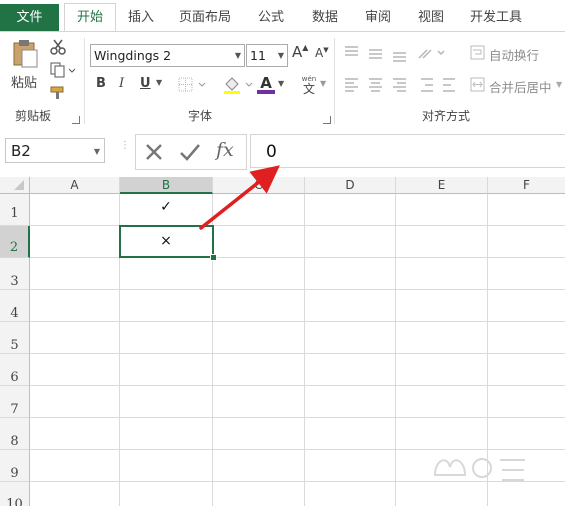 The image size is (565, 506). Describe the element at coordinates (350, 185) in the screenshot. I see `column-header-d: D` at that location.